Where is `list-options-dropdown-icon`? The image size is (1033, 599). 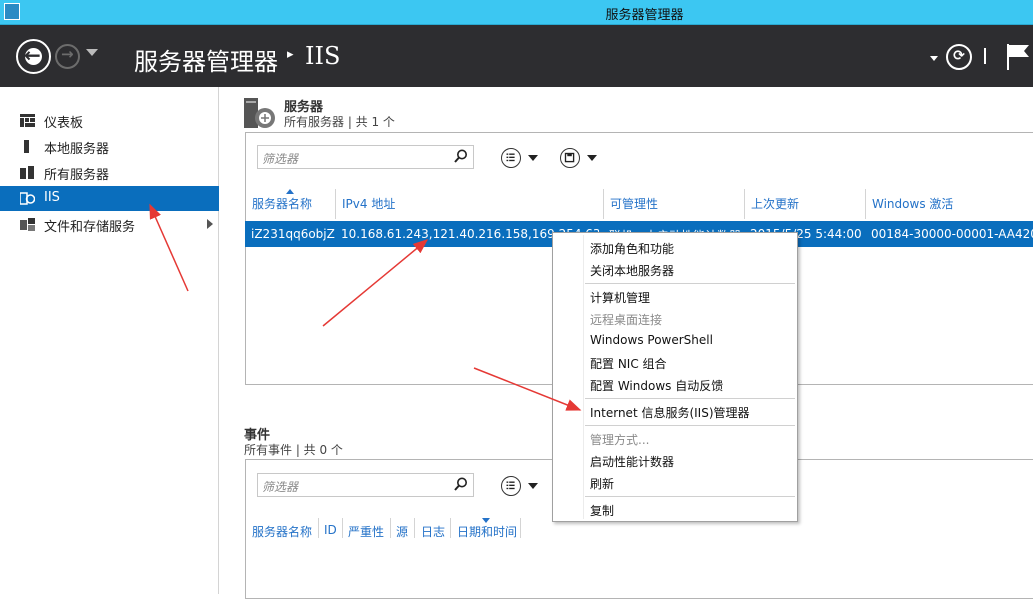 list-options-dropdown-icon is located at coordinates (533, 158).